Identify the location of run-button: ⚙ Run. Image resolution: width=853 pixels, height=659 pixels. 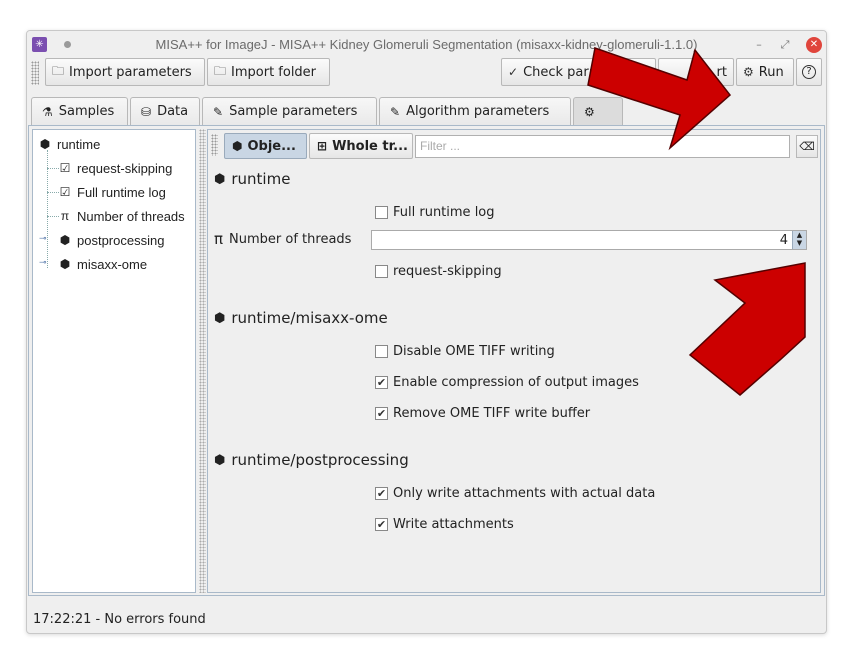
(765, 72).